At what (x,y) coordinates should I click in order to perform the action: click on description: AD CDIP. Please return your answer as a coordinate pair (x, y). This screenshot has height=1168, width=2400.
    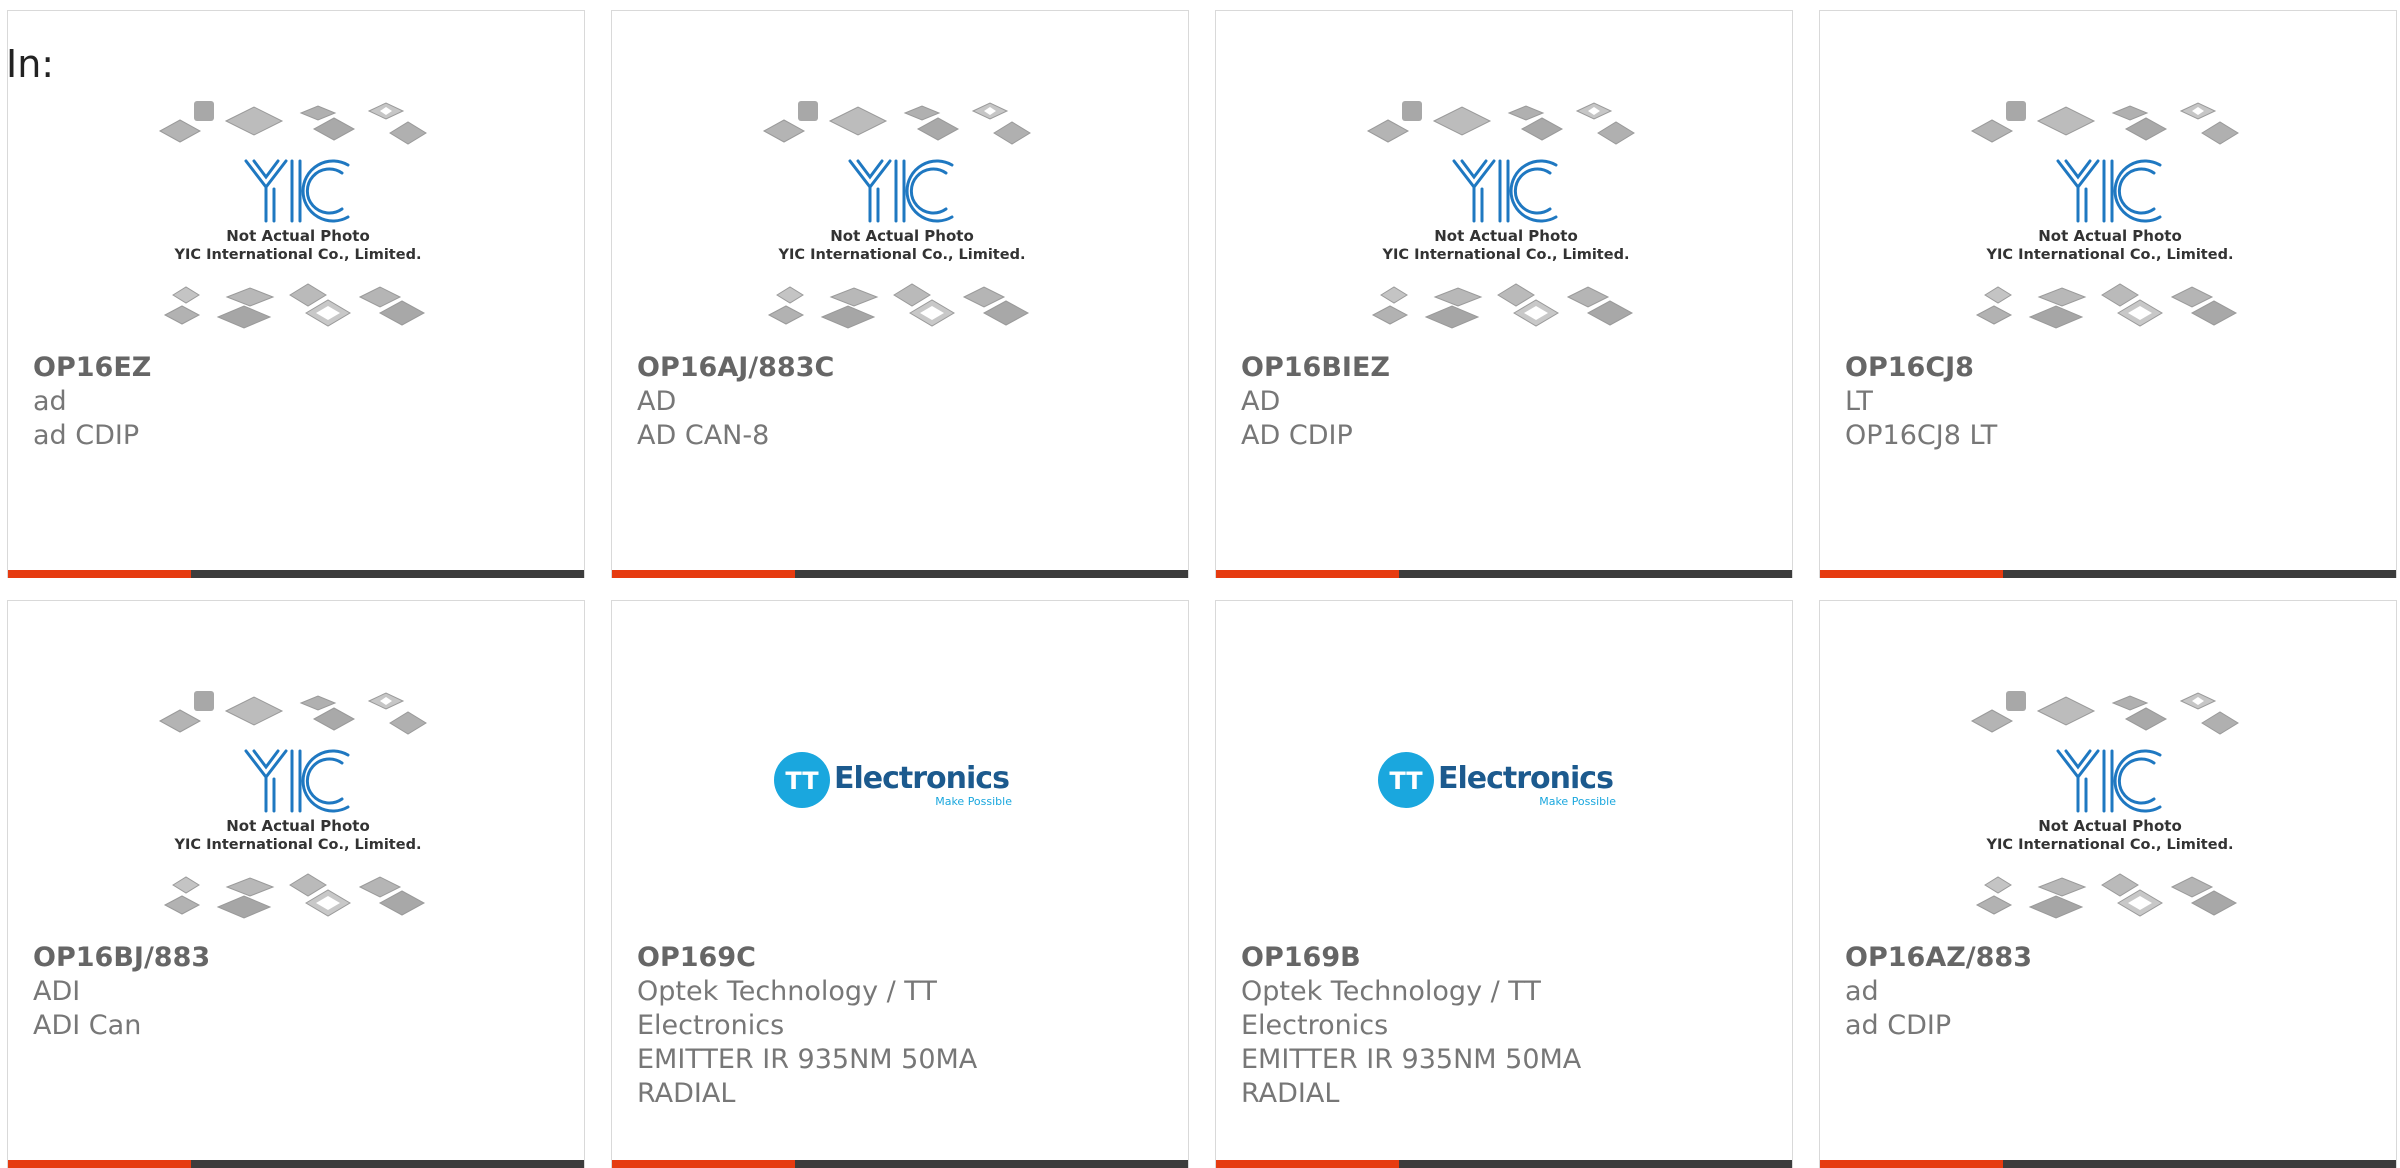
    Looking at the image, I should click on (1297, 435).